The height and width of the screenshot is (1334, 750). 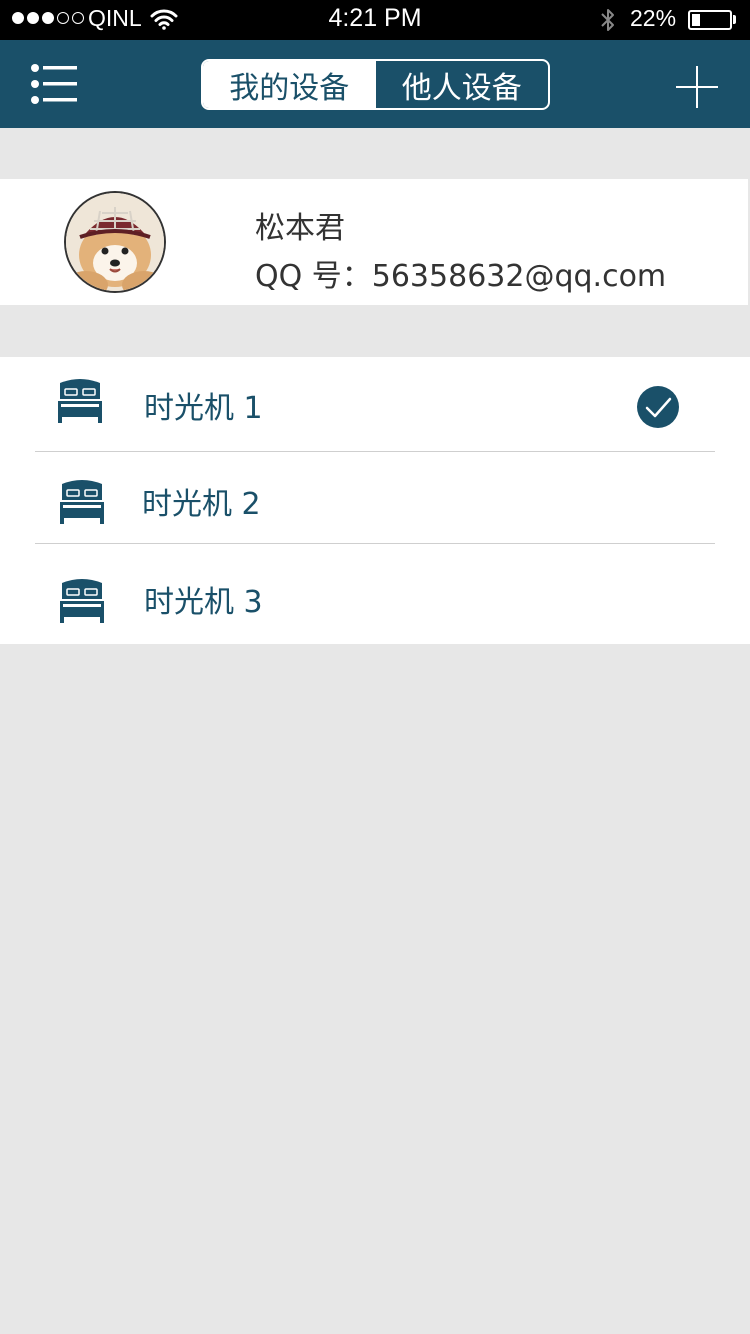 I want to click on status-bar: QINL 4:21 PM 22%, so click(x=375, y=20).